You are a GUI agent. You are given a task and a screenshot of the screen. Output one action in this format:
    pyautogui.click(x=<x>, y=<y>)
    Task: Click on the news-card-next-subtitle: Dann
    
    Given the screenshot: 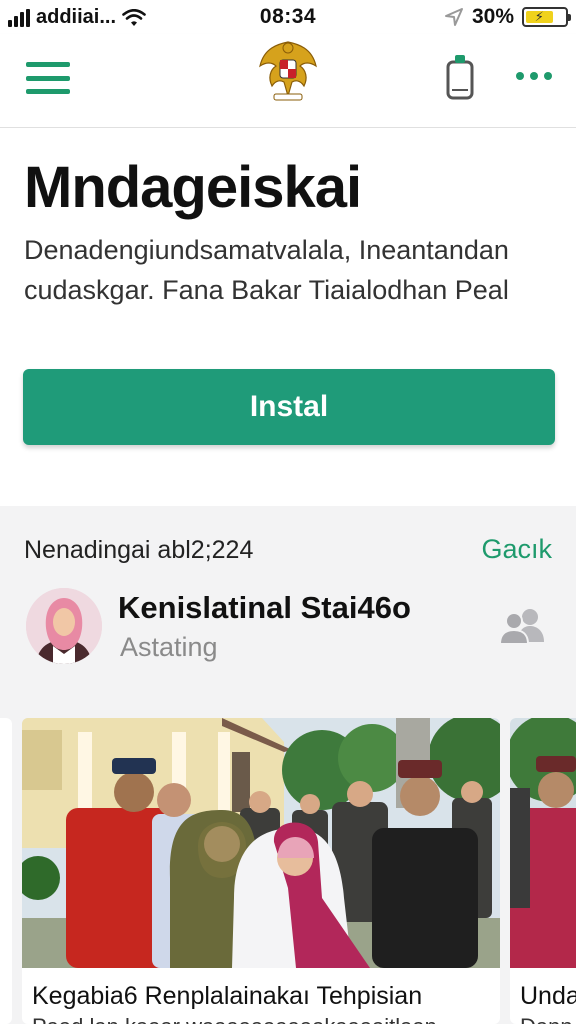 What is the action you would take?
    pyautogui.click(x=546, y=1019)
    